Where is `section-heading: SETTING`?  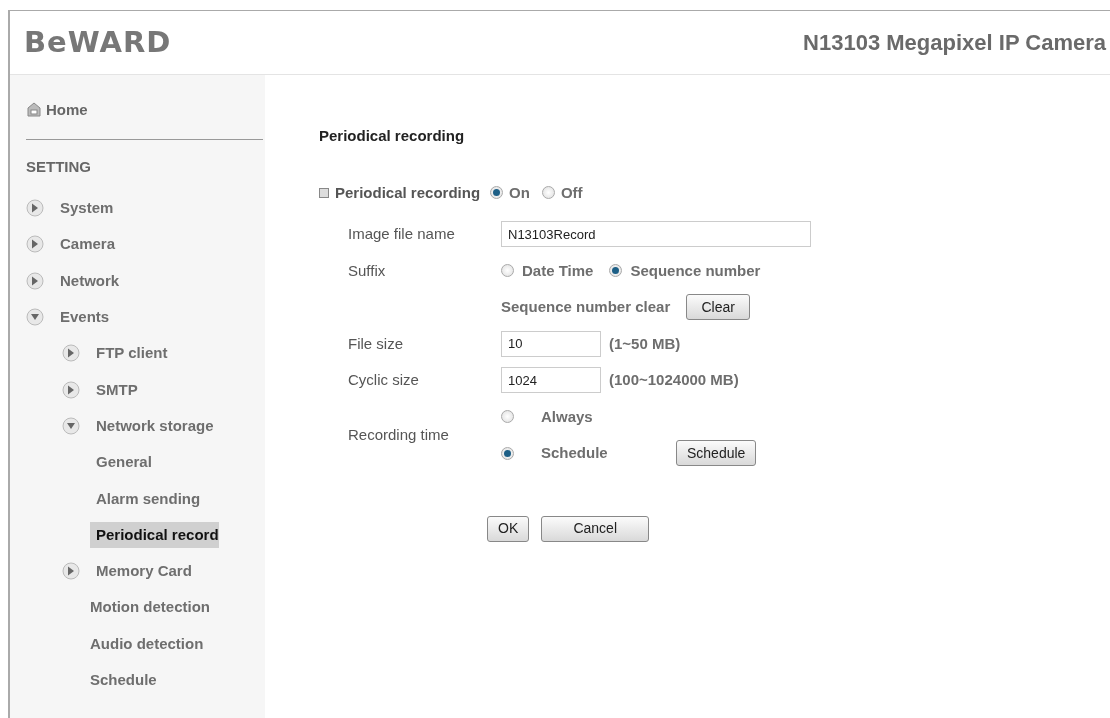 section-heading: SETTING is located at coordinates (58, 167).